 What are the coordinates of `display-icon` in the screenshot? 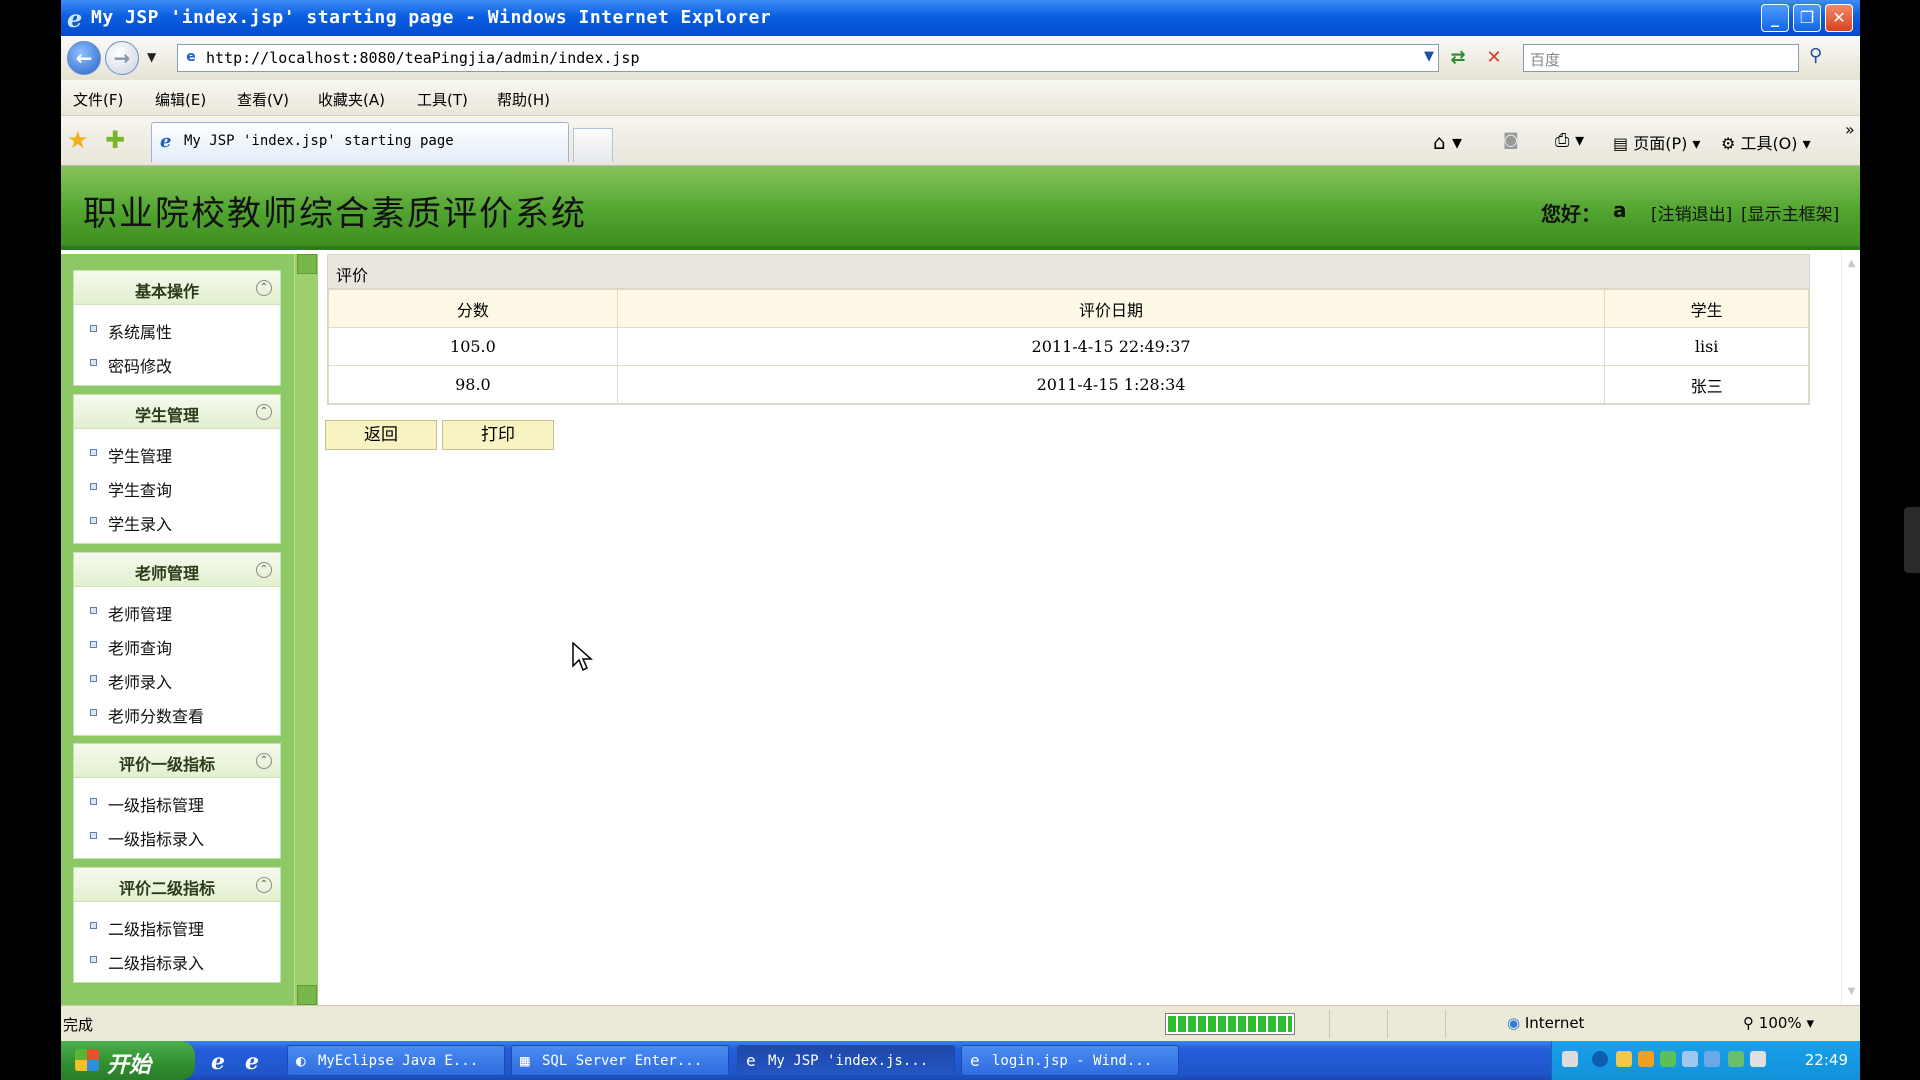 It's located at (1712, 1059).